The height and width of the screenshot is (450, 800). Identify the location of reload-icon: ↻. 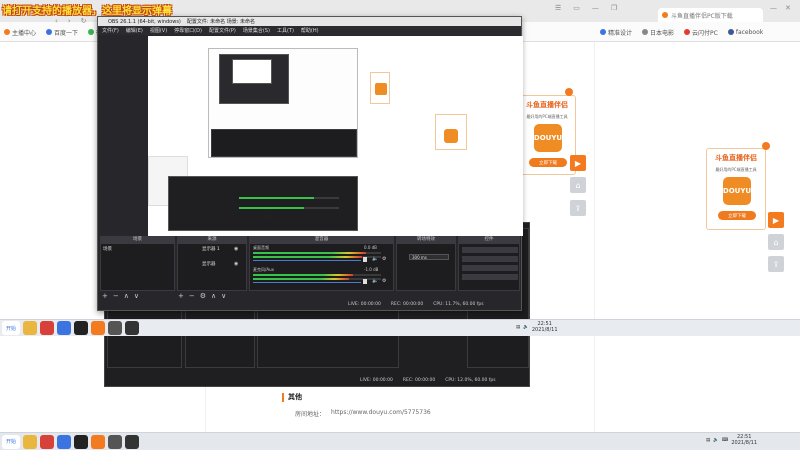
(84, 21).